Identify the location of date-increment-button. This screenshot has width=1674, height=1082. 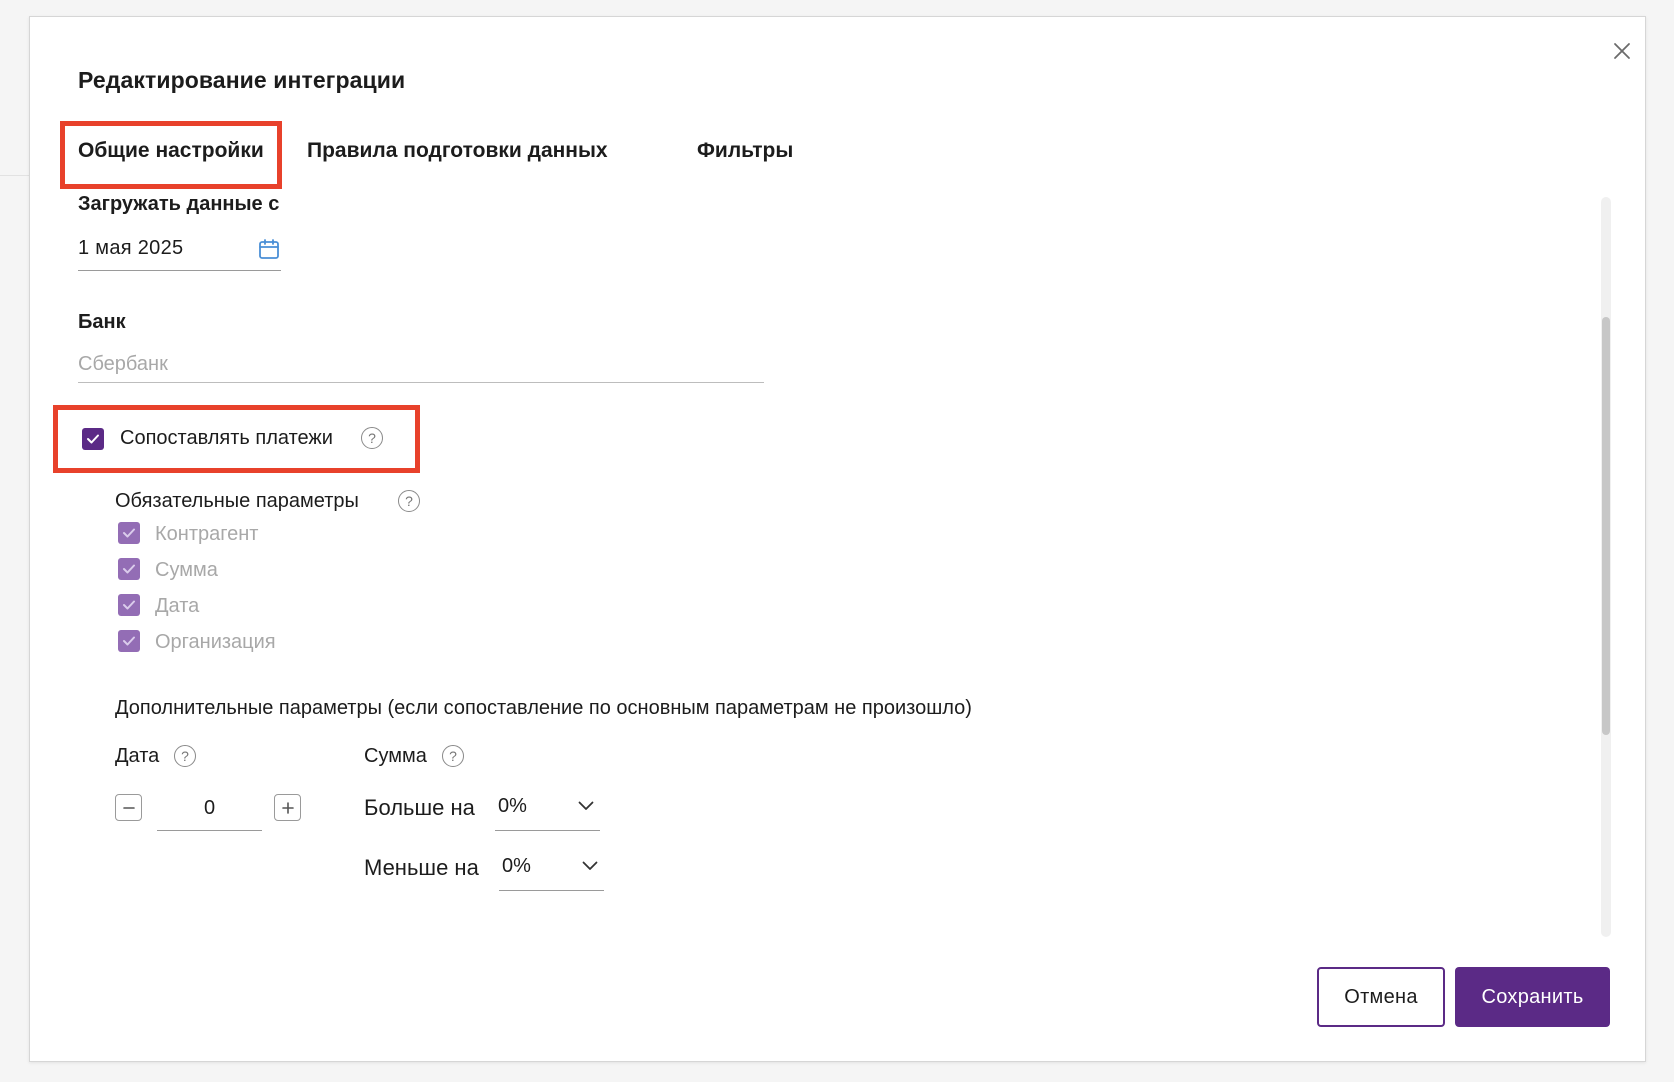
(287, 807).